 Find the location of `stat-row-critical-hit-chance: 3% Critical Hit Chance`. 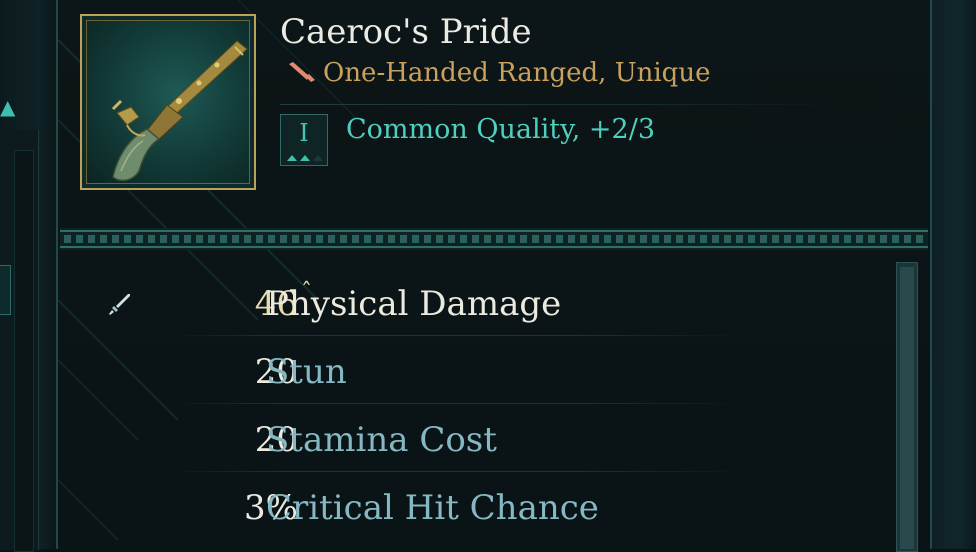

stat-row-critical-hit-chance: 3% Critical Hit Chance is located at coordinates (468, 507).